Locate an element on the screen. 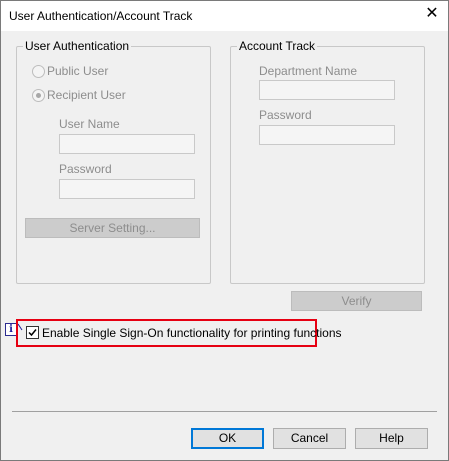 The height and width of the screenshot is (461, 449). help-button: Help is located at coordinates (391, 438).